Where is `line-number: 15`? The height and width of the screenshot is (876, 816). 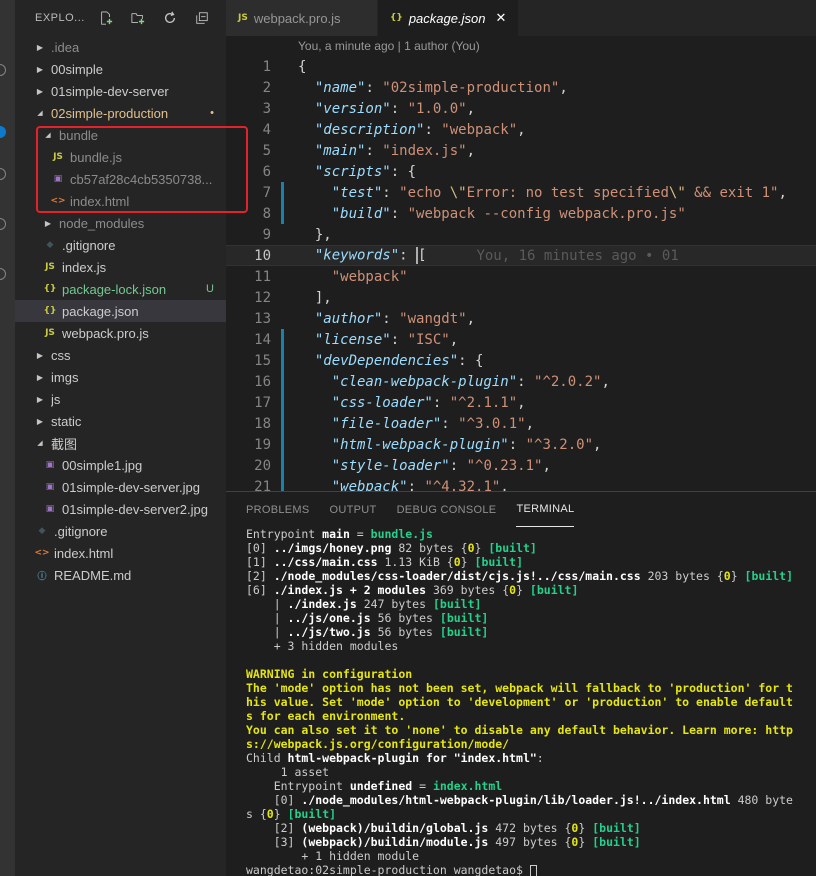
line-number: 15 is located at coordinates (262, 360).